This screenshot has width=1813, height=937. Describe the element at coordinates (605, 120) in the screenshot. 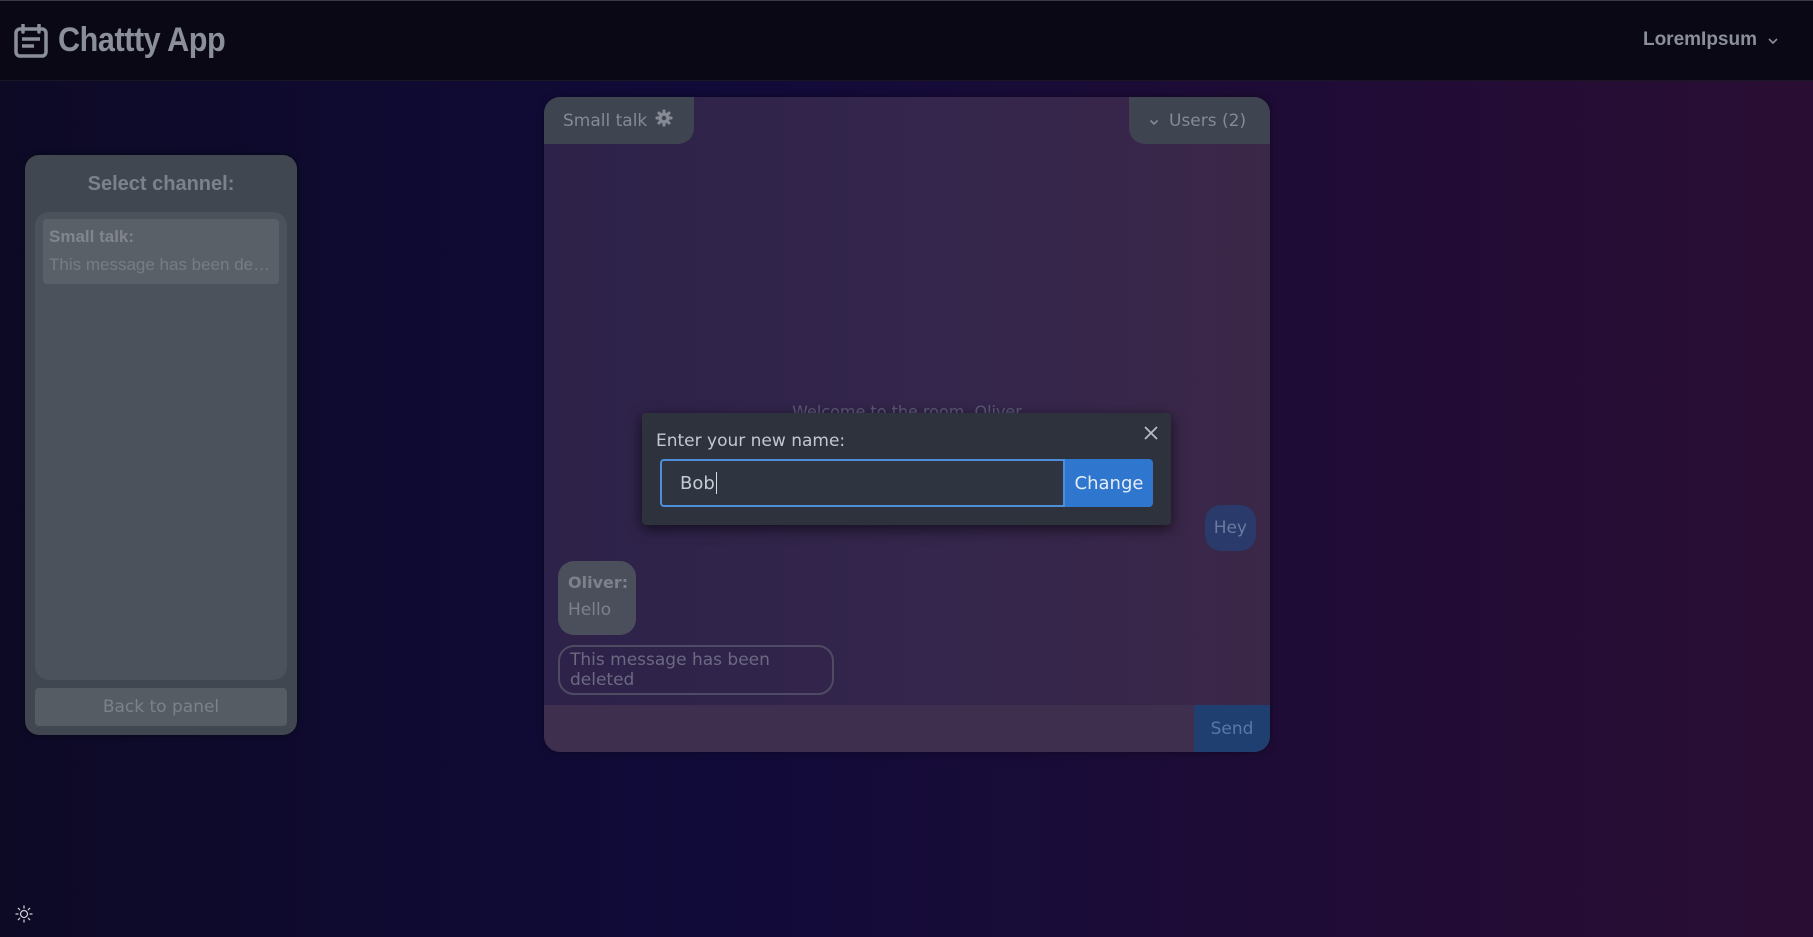

I see `room-name: Small talk` at that location.